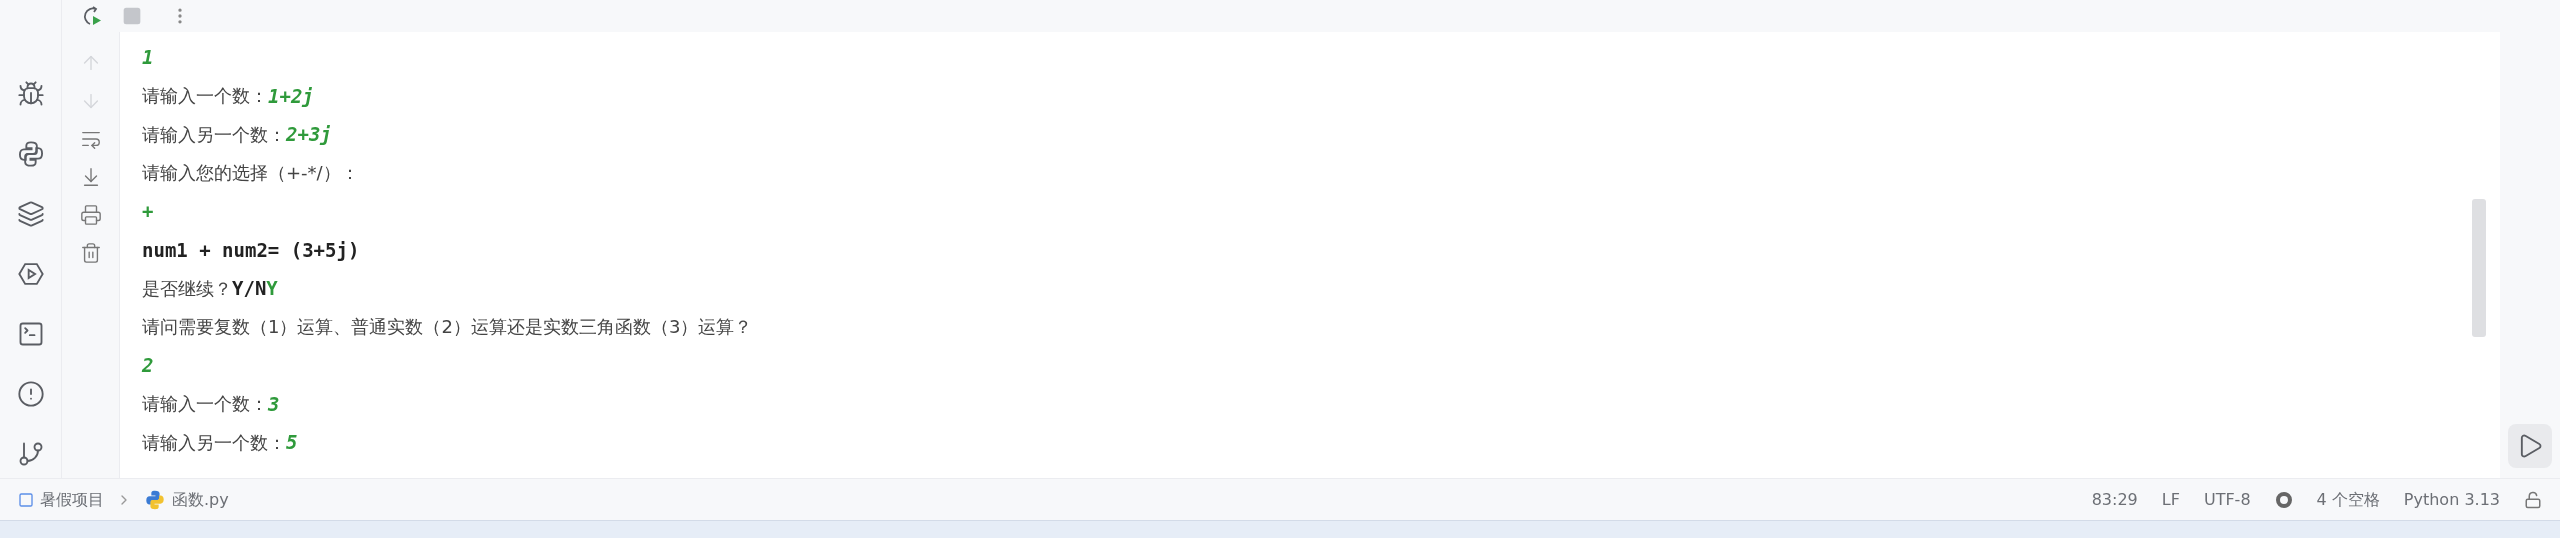 The image size is (2560, 538). What do you see at coordinates (187, 288) in the screenshot?
I see `prompt-text: 是否继续？` at bounding box center [187, 288].